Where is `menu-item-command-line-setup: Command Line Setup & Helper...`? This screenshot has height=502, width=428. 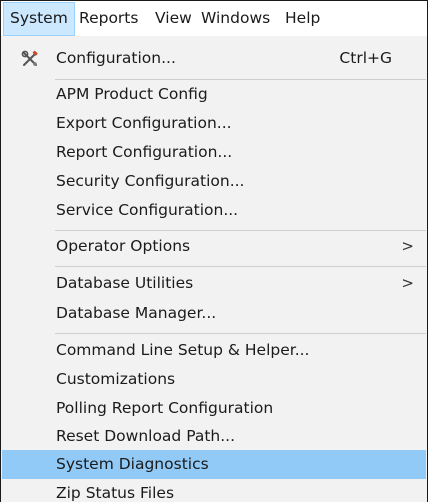
menu-item-command-line-setup: Command Line Setup & Helper... is located at coordinates (214, 350).